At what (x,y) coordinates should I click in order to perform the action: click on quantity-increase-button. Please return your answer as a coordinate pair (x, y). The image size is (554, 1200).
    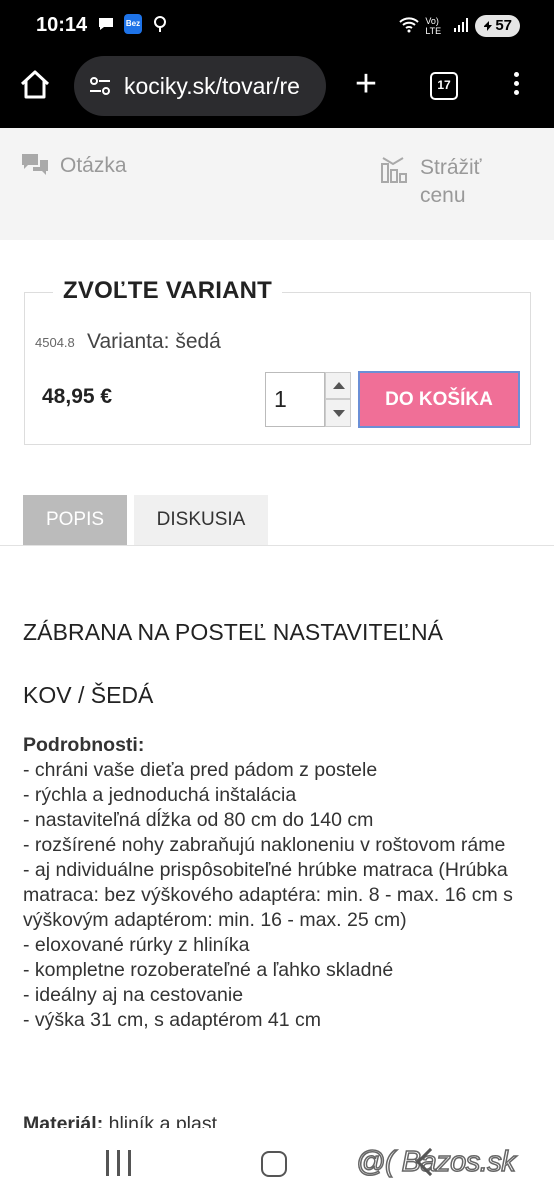
    Looking at the image, I should click on (338, 385).